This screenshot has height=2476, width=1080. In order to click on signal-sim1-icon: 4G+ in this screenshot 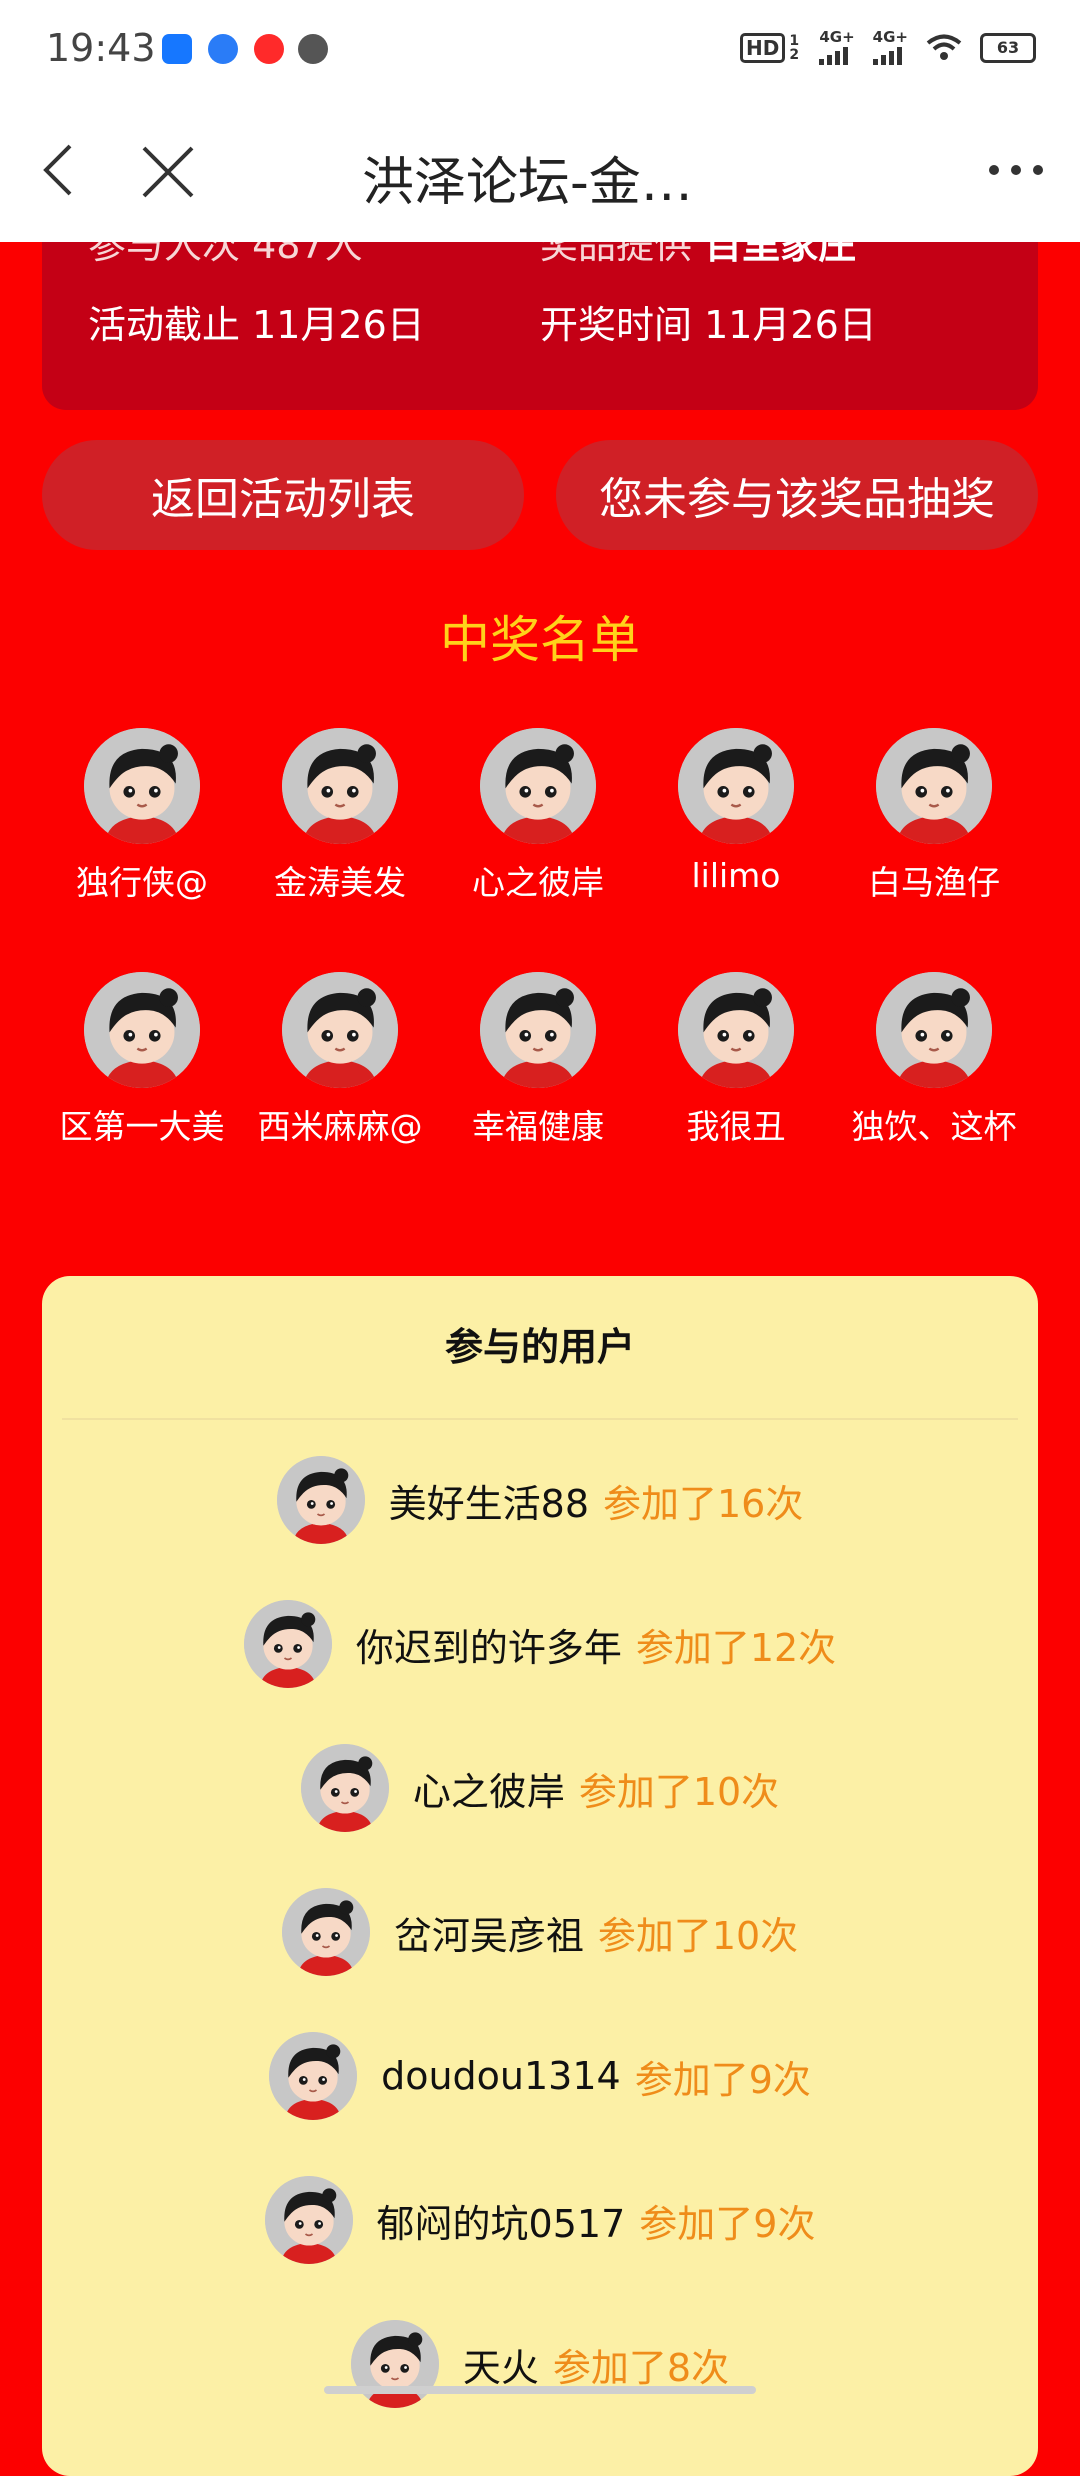, I will do `click(837, 47)`.